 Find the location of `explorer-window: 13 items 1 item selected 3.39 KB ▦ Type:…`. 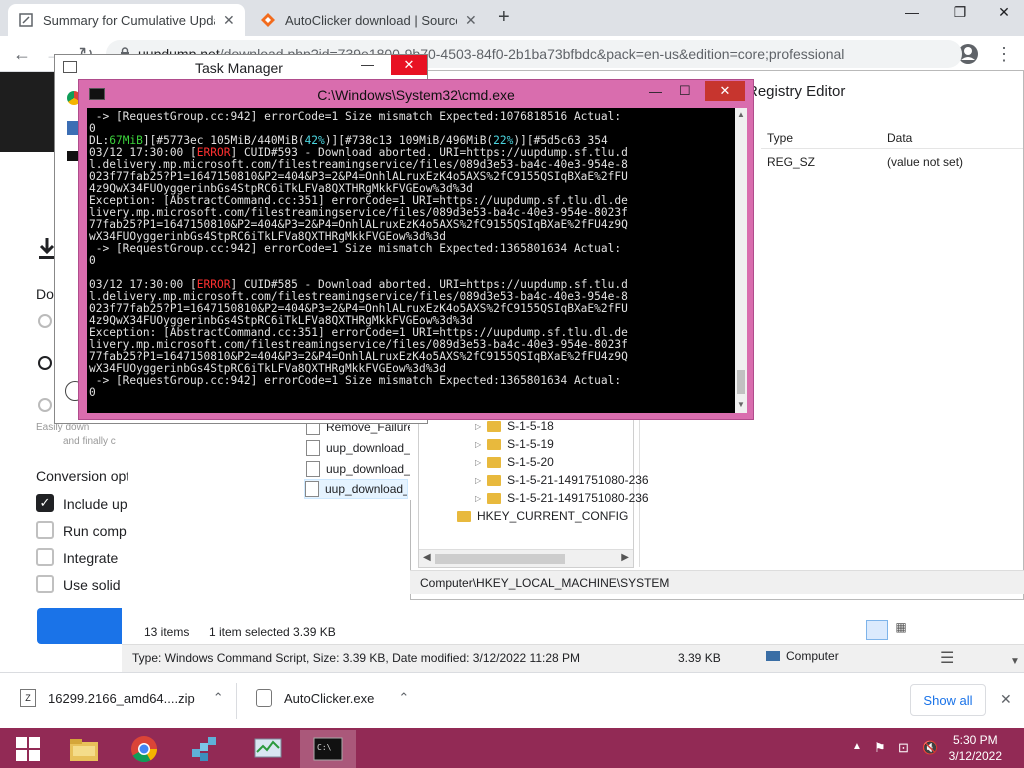

explorer-window: 13 items 1 item selected 3.39 KB ▦ Type:… is located at coordinates (573, 636).